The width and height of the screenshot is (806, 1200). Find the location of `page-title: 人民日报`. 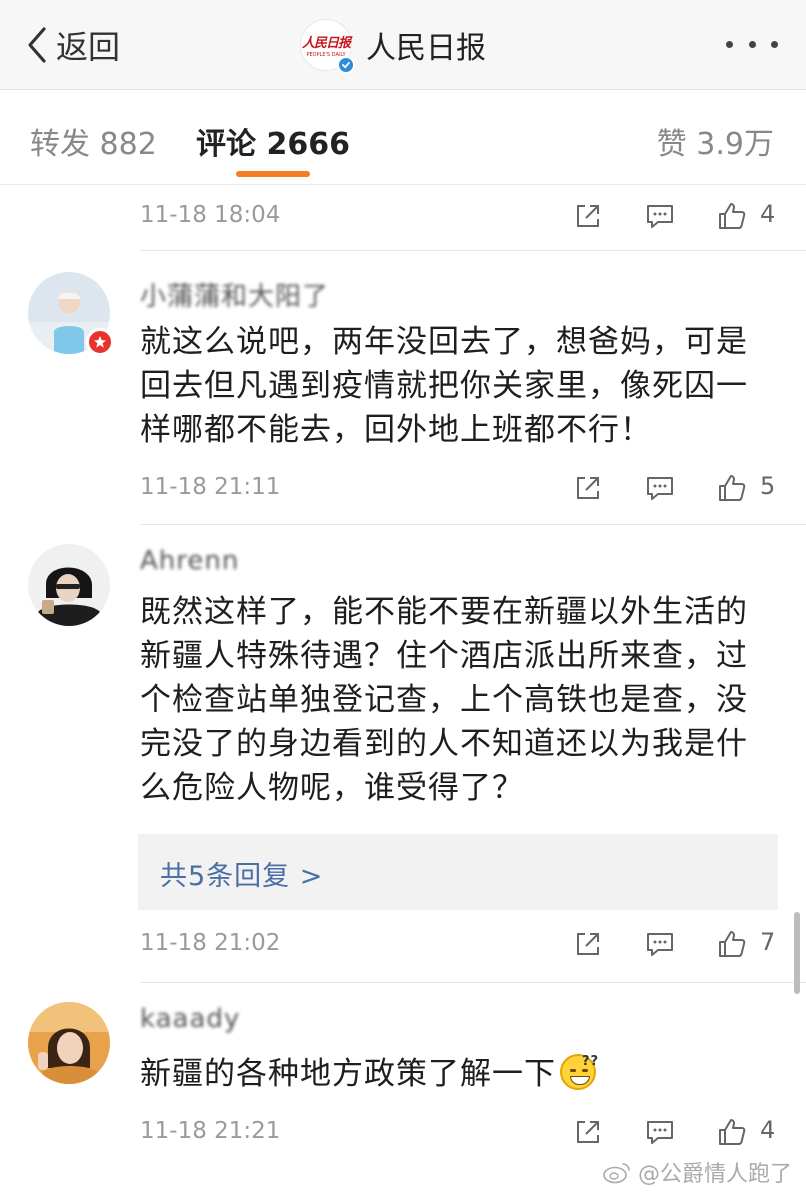

page-title: 人民日报 is located at coordinates (426, 48).